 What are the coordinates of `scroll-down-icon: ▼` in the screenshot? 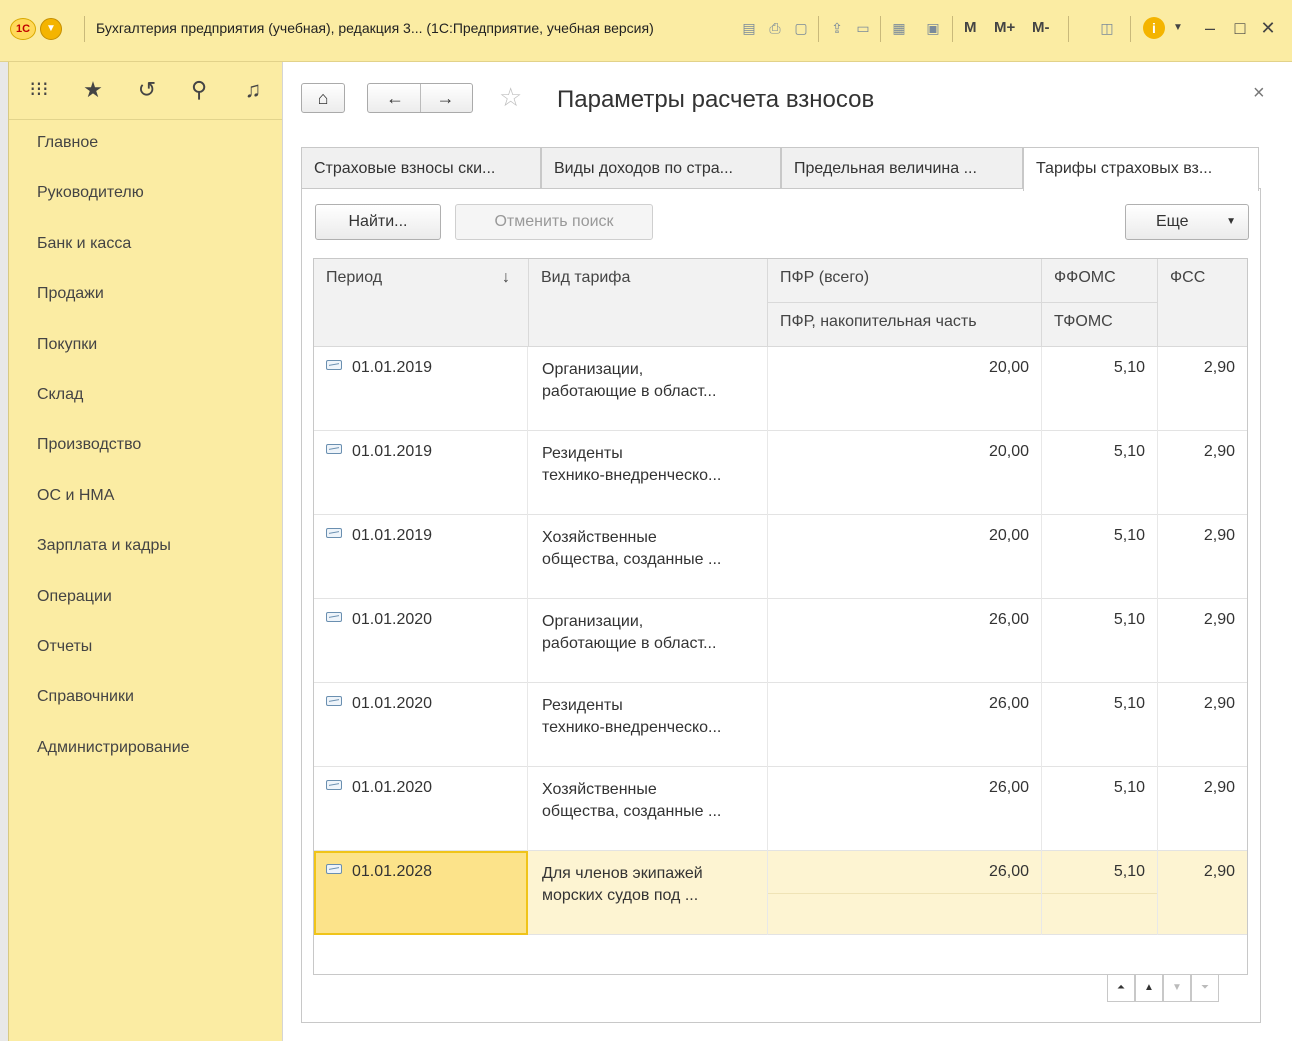 It's located at (1177, 988).